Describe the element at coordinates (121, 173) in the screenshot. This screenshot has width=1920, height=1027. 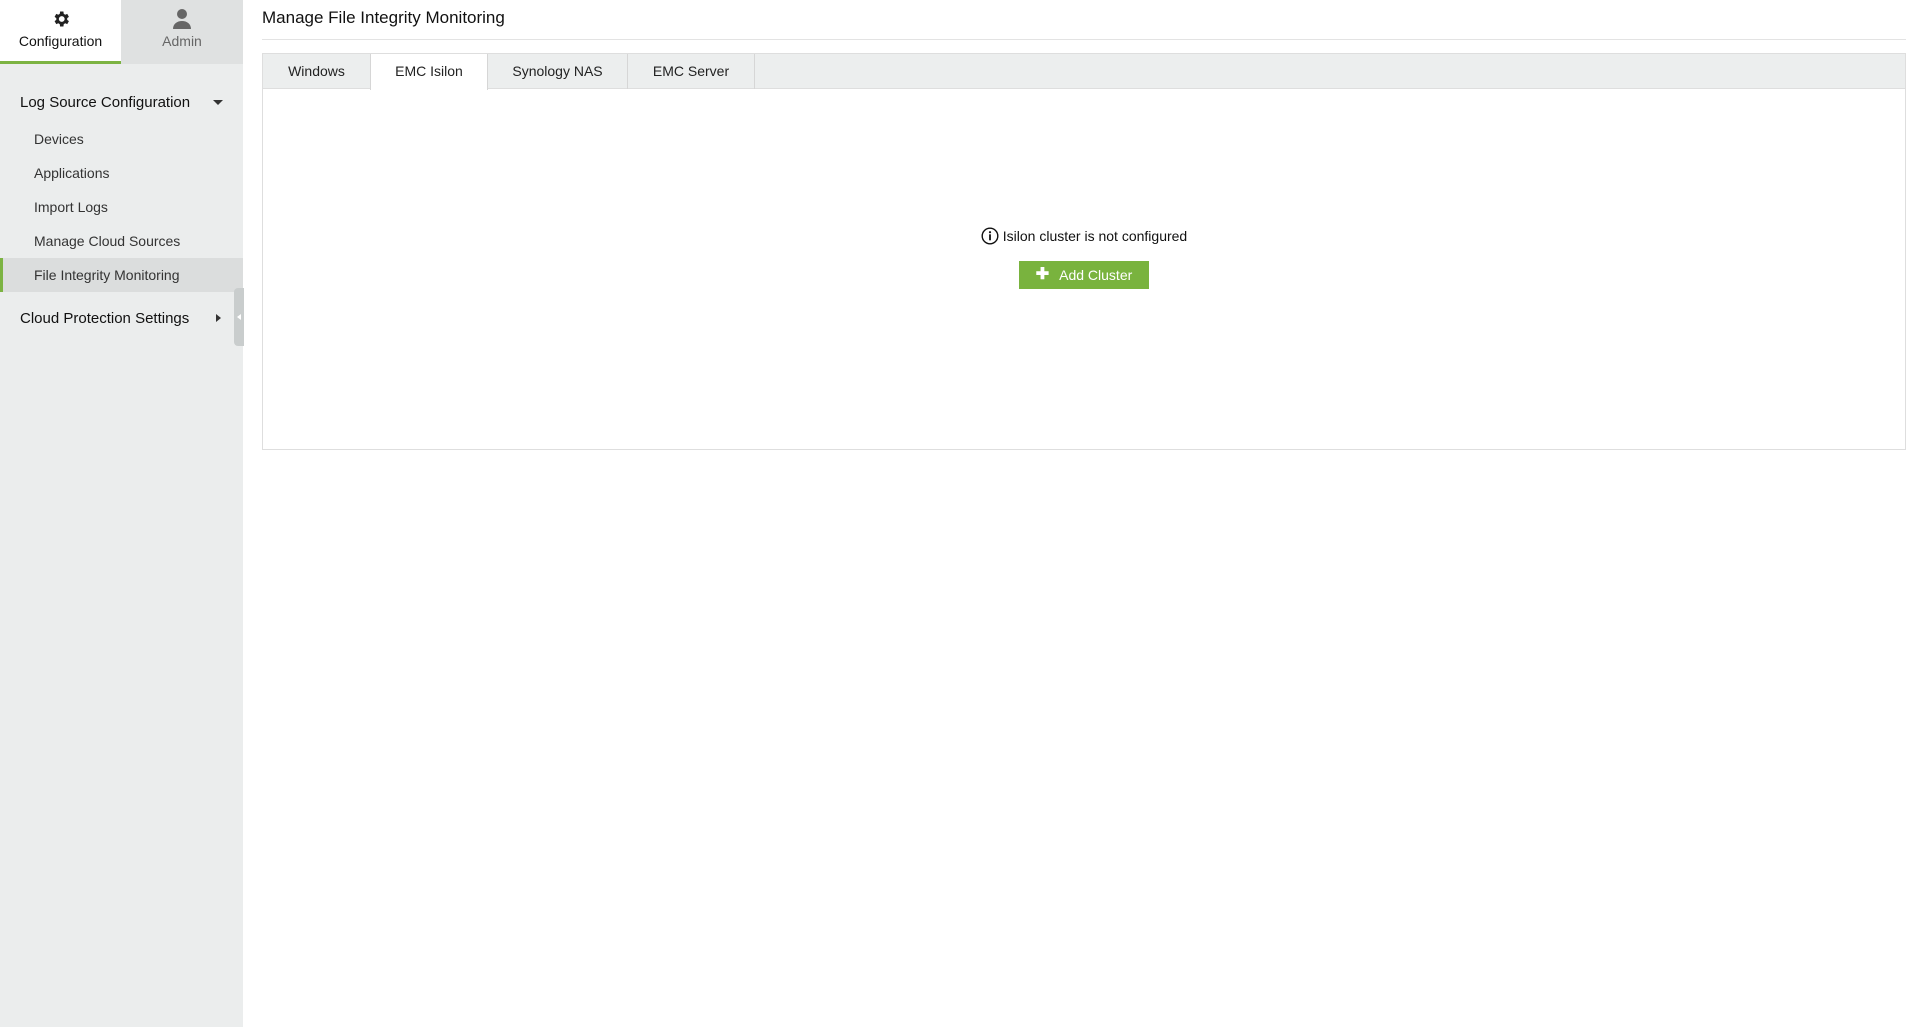
I see `sidebar-item-applications: Applications` at that location.